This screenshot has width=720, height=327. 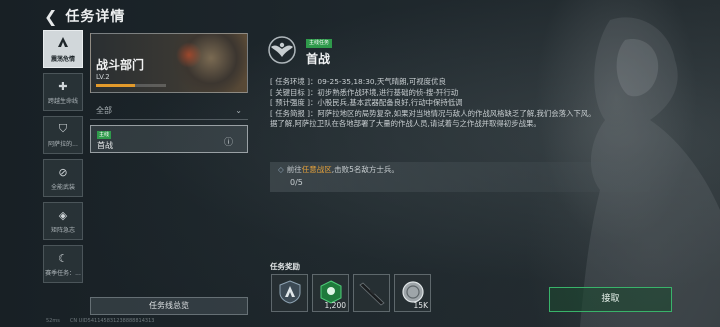 I want to click on mission-objective: ◇ 前往任意战区,击败5名敌方士兵。 0/5, so click(x=460, y=177).